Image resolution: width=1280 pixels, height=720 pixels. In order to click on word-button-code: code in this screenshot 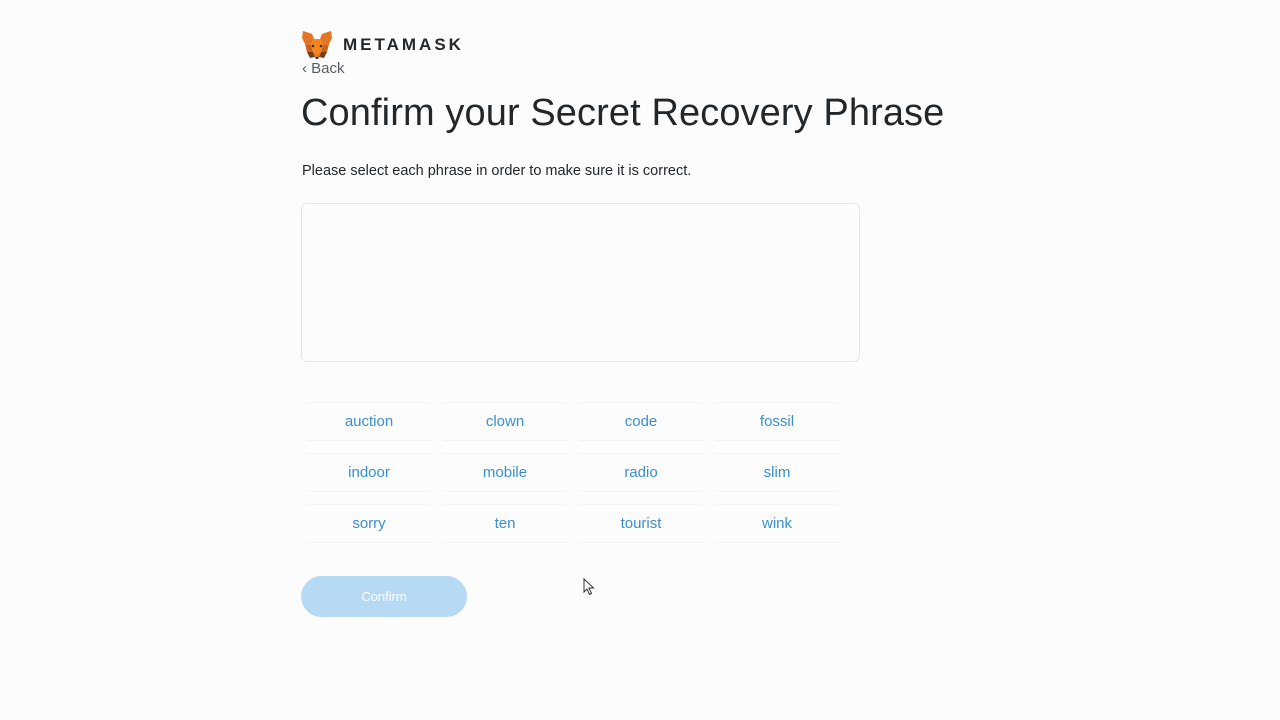, I will do `click(641, 421)`.